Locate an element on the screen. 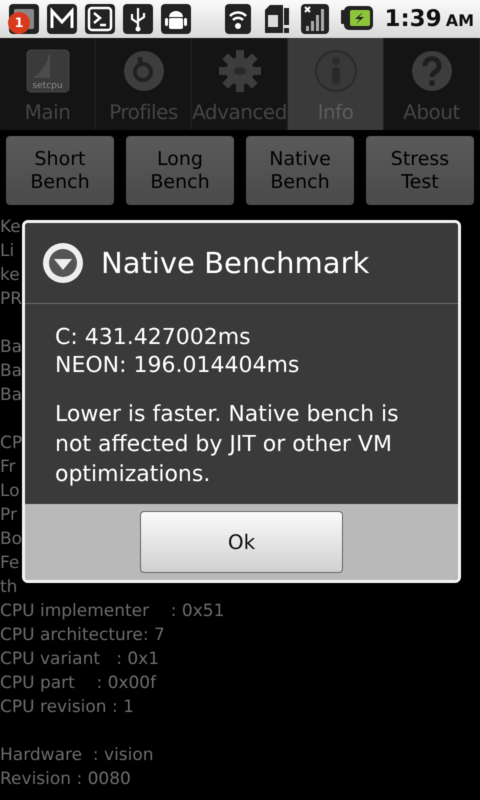 Image resolution: width=480 pixels, height=800 pixels. android-icon is located at coordinates (176, 19).